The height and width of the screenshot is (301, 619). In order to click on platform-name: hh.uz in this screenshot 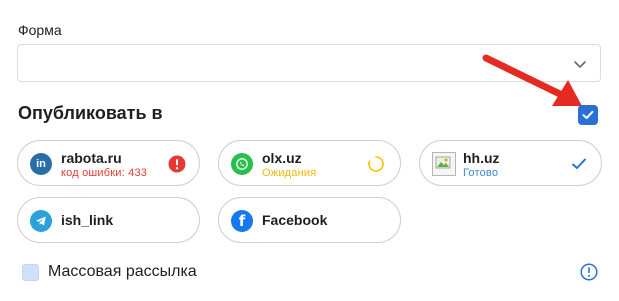, I will do `click(481, 158)`.